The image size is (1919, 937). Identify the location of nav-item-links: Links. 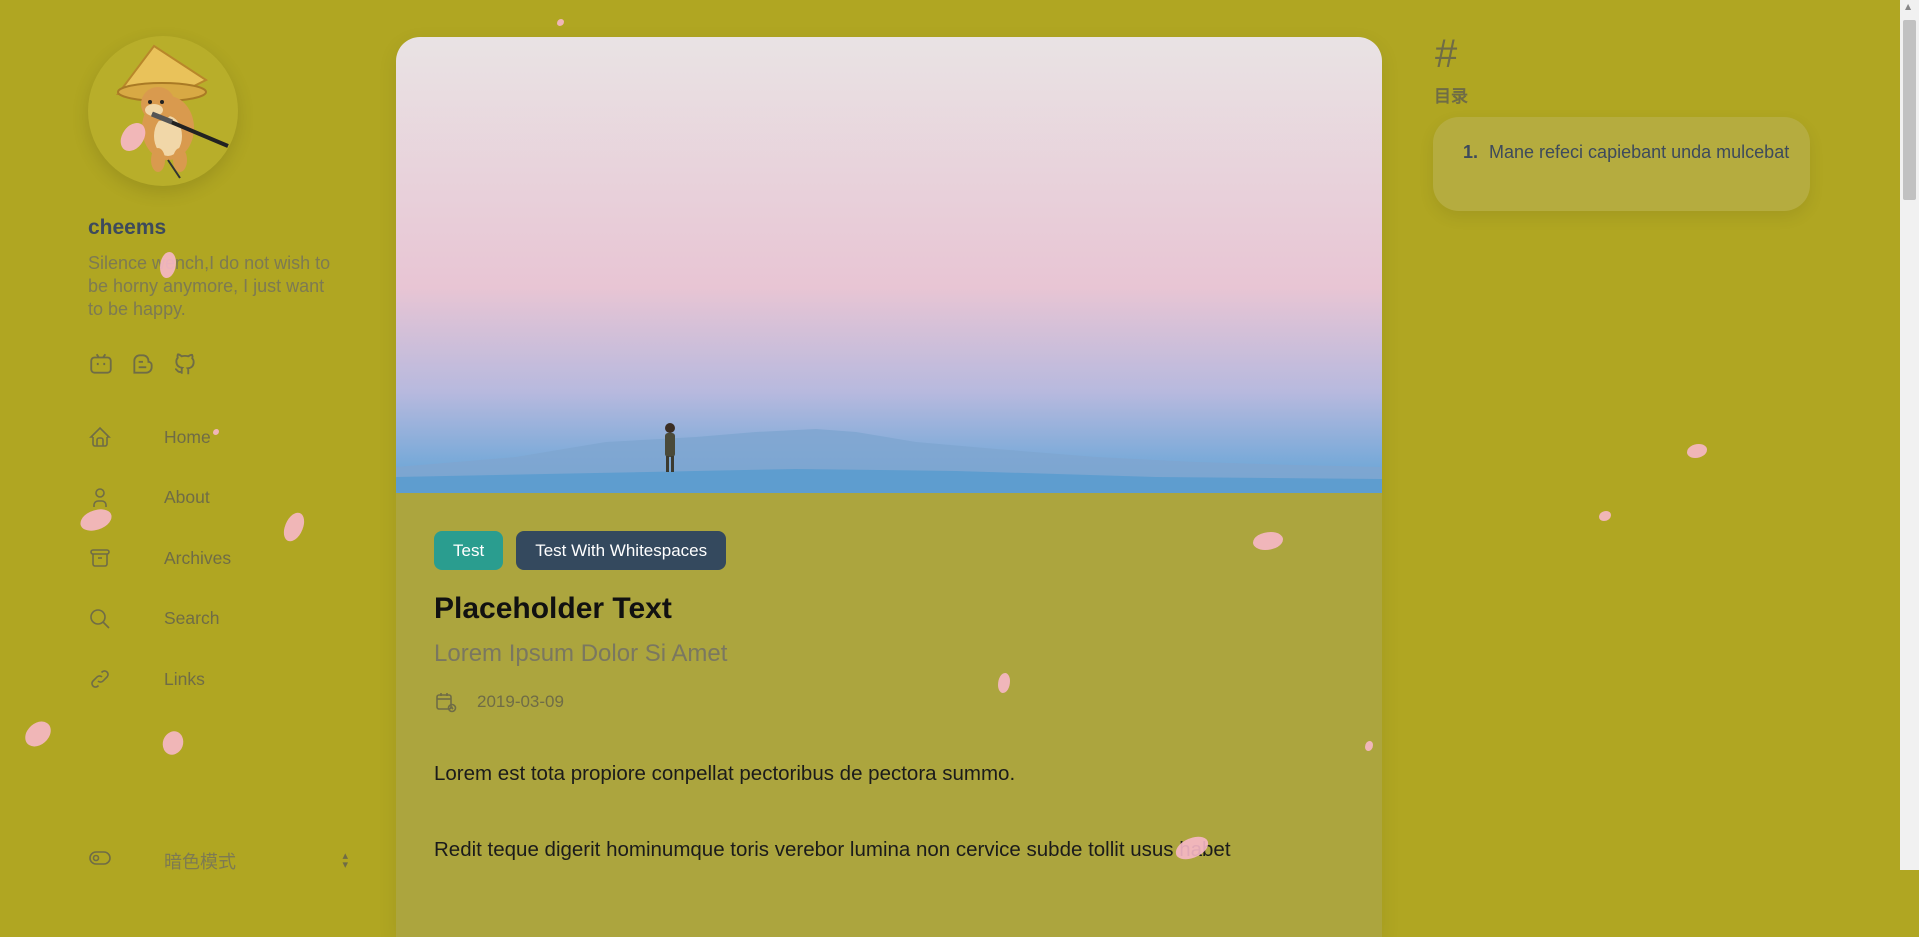
(218, 679).